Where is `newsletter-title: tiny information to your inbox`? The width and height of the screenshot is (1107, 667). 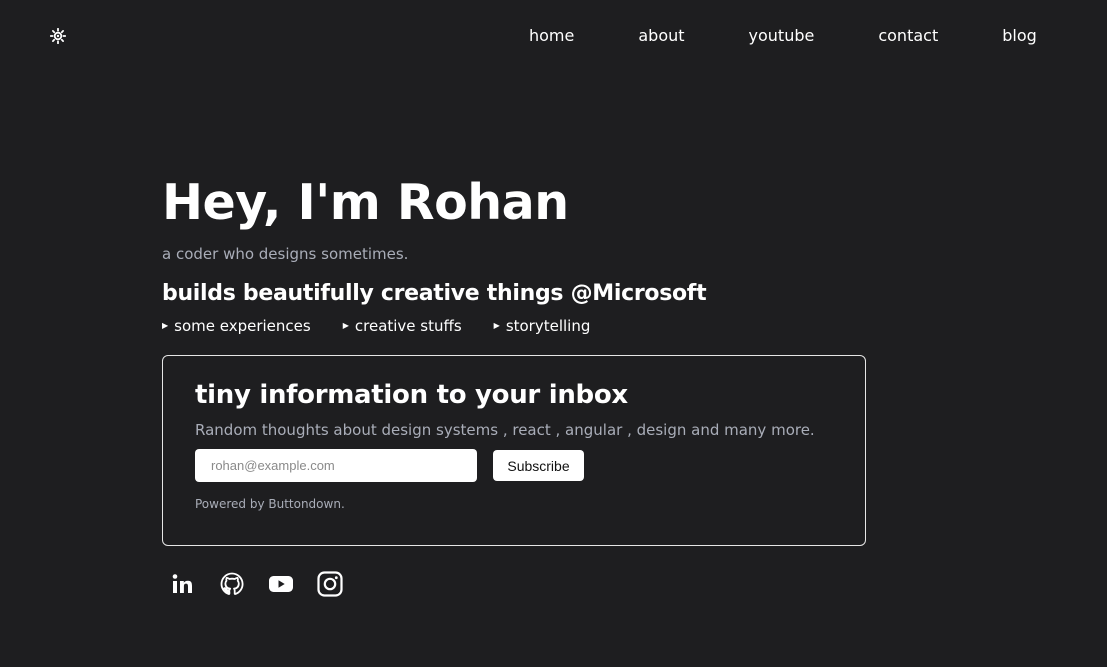 newsletter-title: tiny information to your inbox is located at coordinates (411, 395).